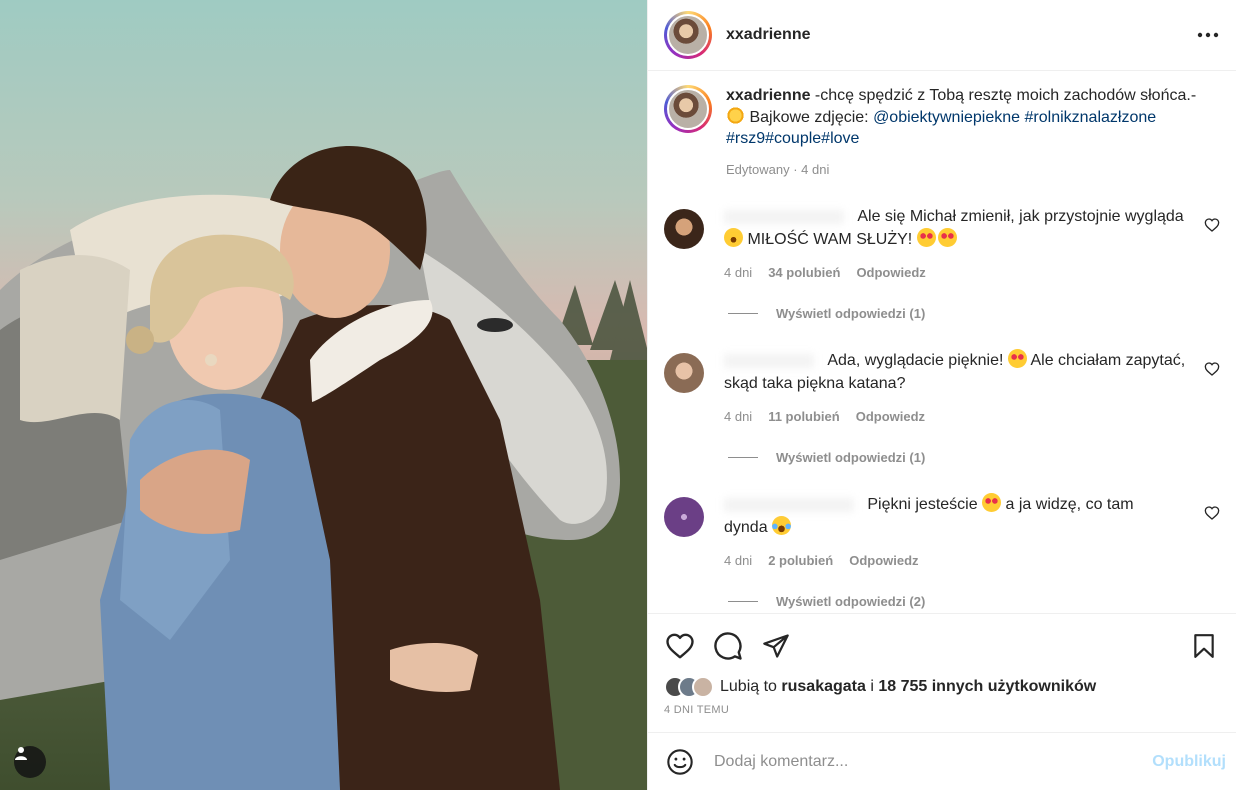 This screenshot has height=790, width=1236. I want to click on mention-link: @obiektywniepiekne, so click(946, 117).